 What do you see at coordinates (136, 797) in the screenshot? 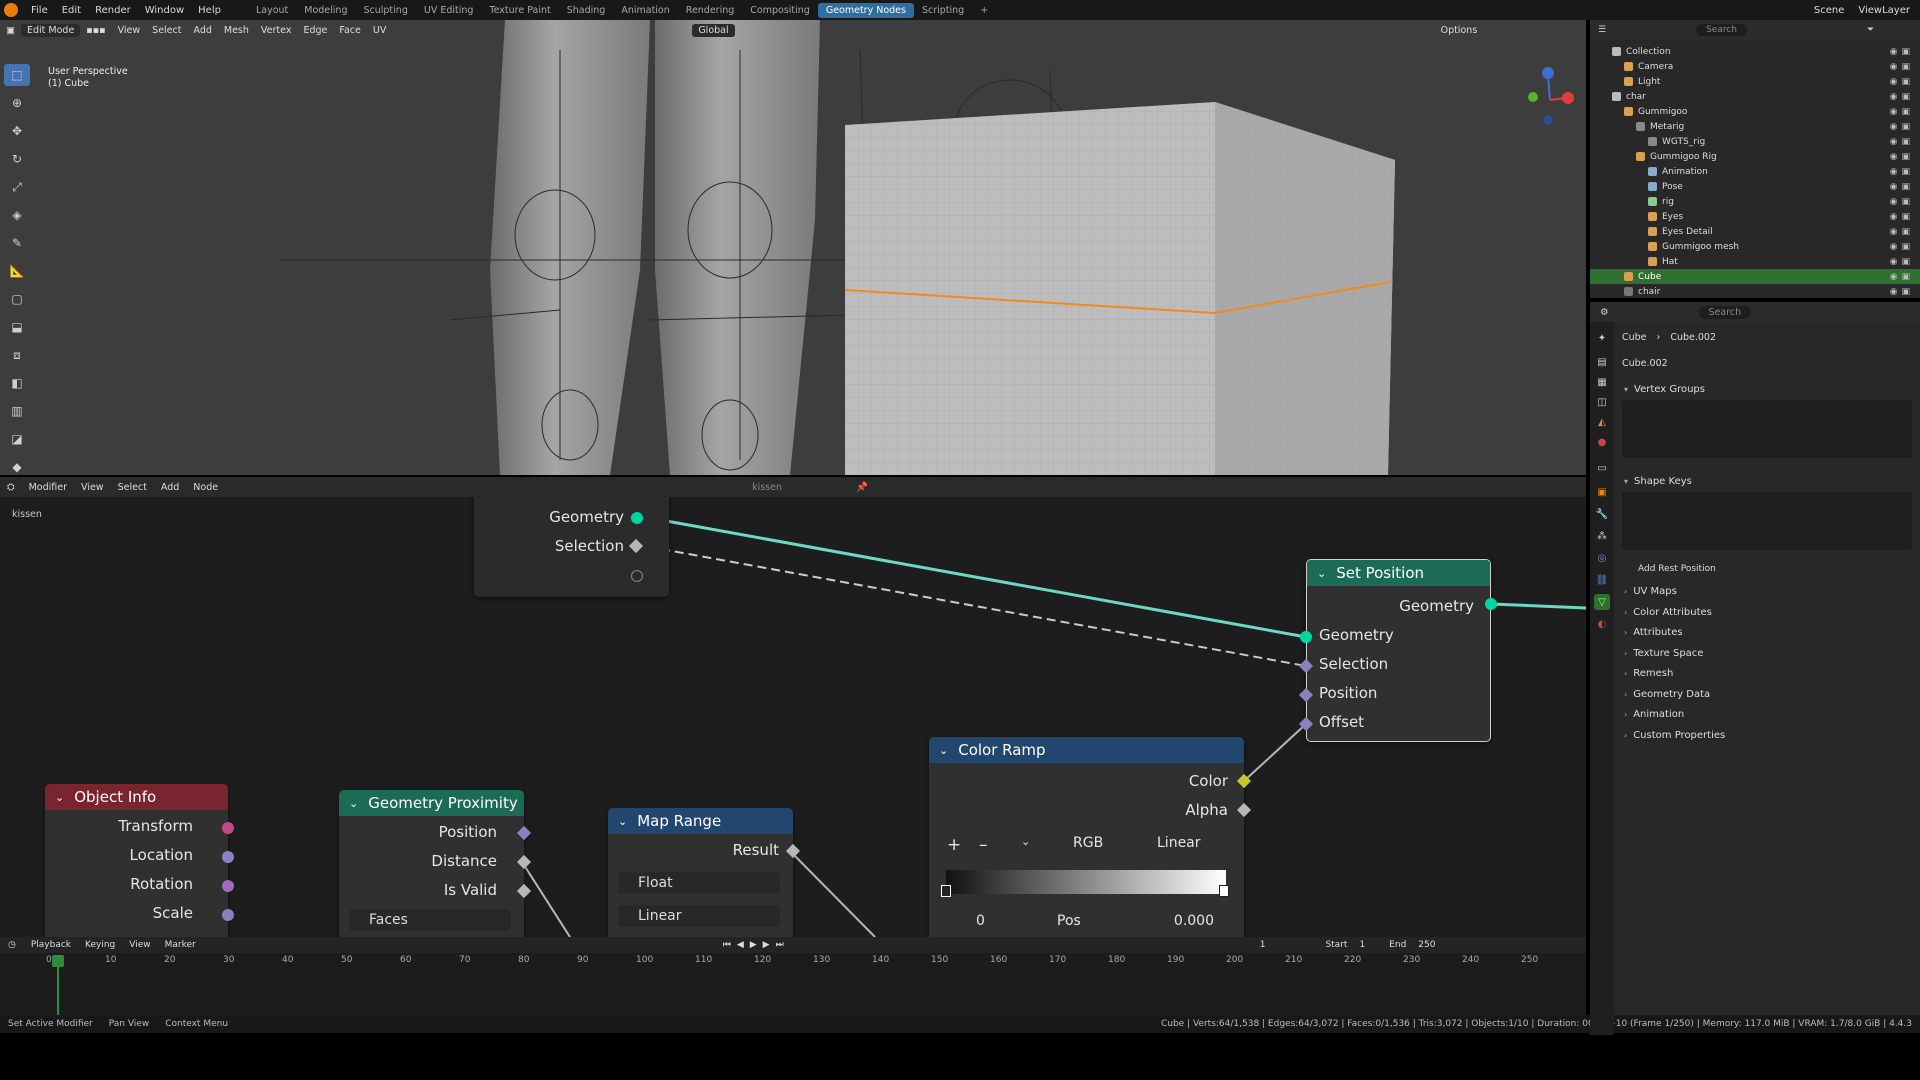
I see `object-info-header: ⌄ Object Info` at bounding box center [136, 797].